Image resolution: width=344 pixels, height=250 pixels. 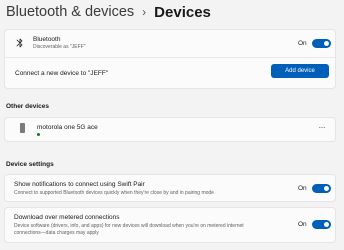 I want to click on metered-subtitle-line2: connections—data charges may apply, so click(x=56, y=233).